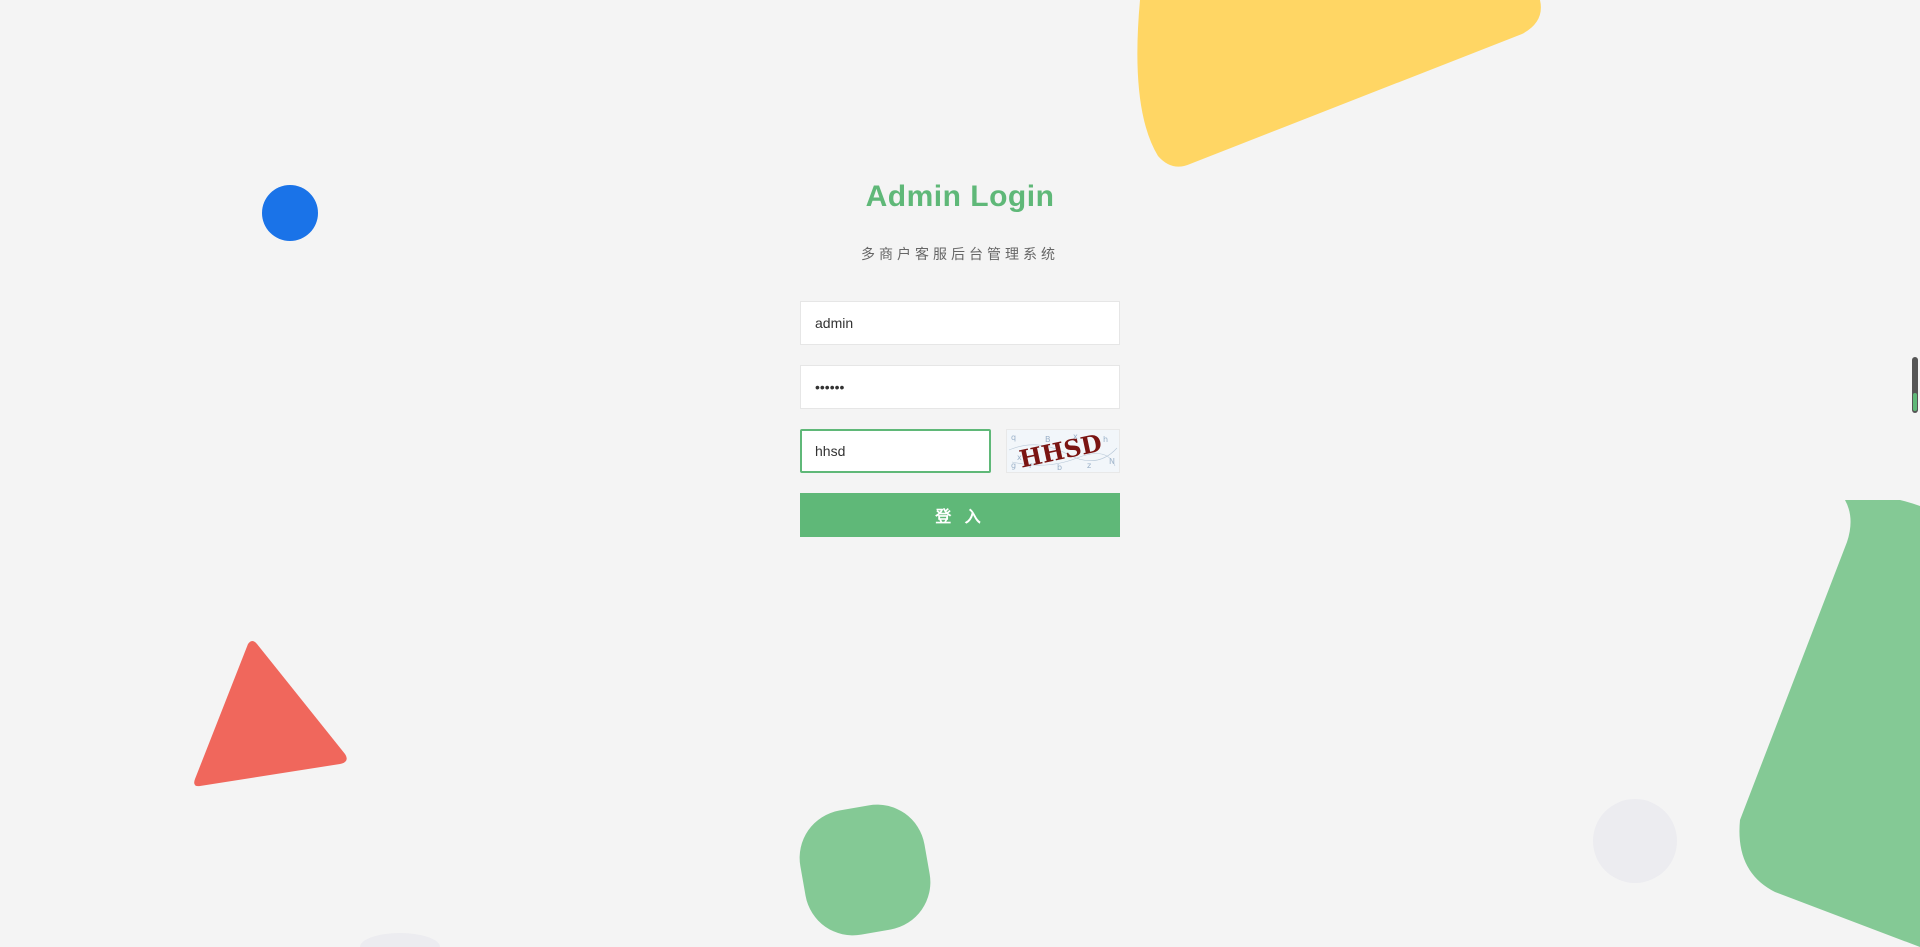 This screenshot has height=947, width=1920. I want to click on captcha-graphic: q x r B b x z h N g HHSD, so click(1063, 451).